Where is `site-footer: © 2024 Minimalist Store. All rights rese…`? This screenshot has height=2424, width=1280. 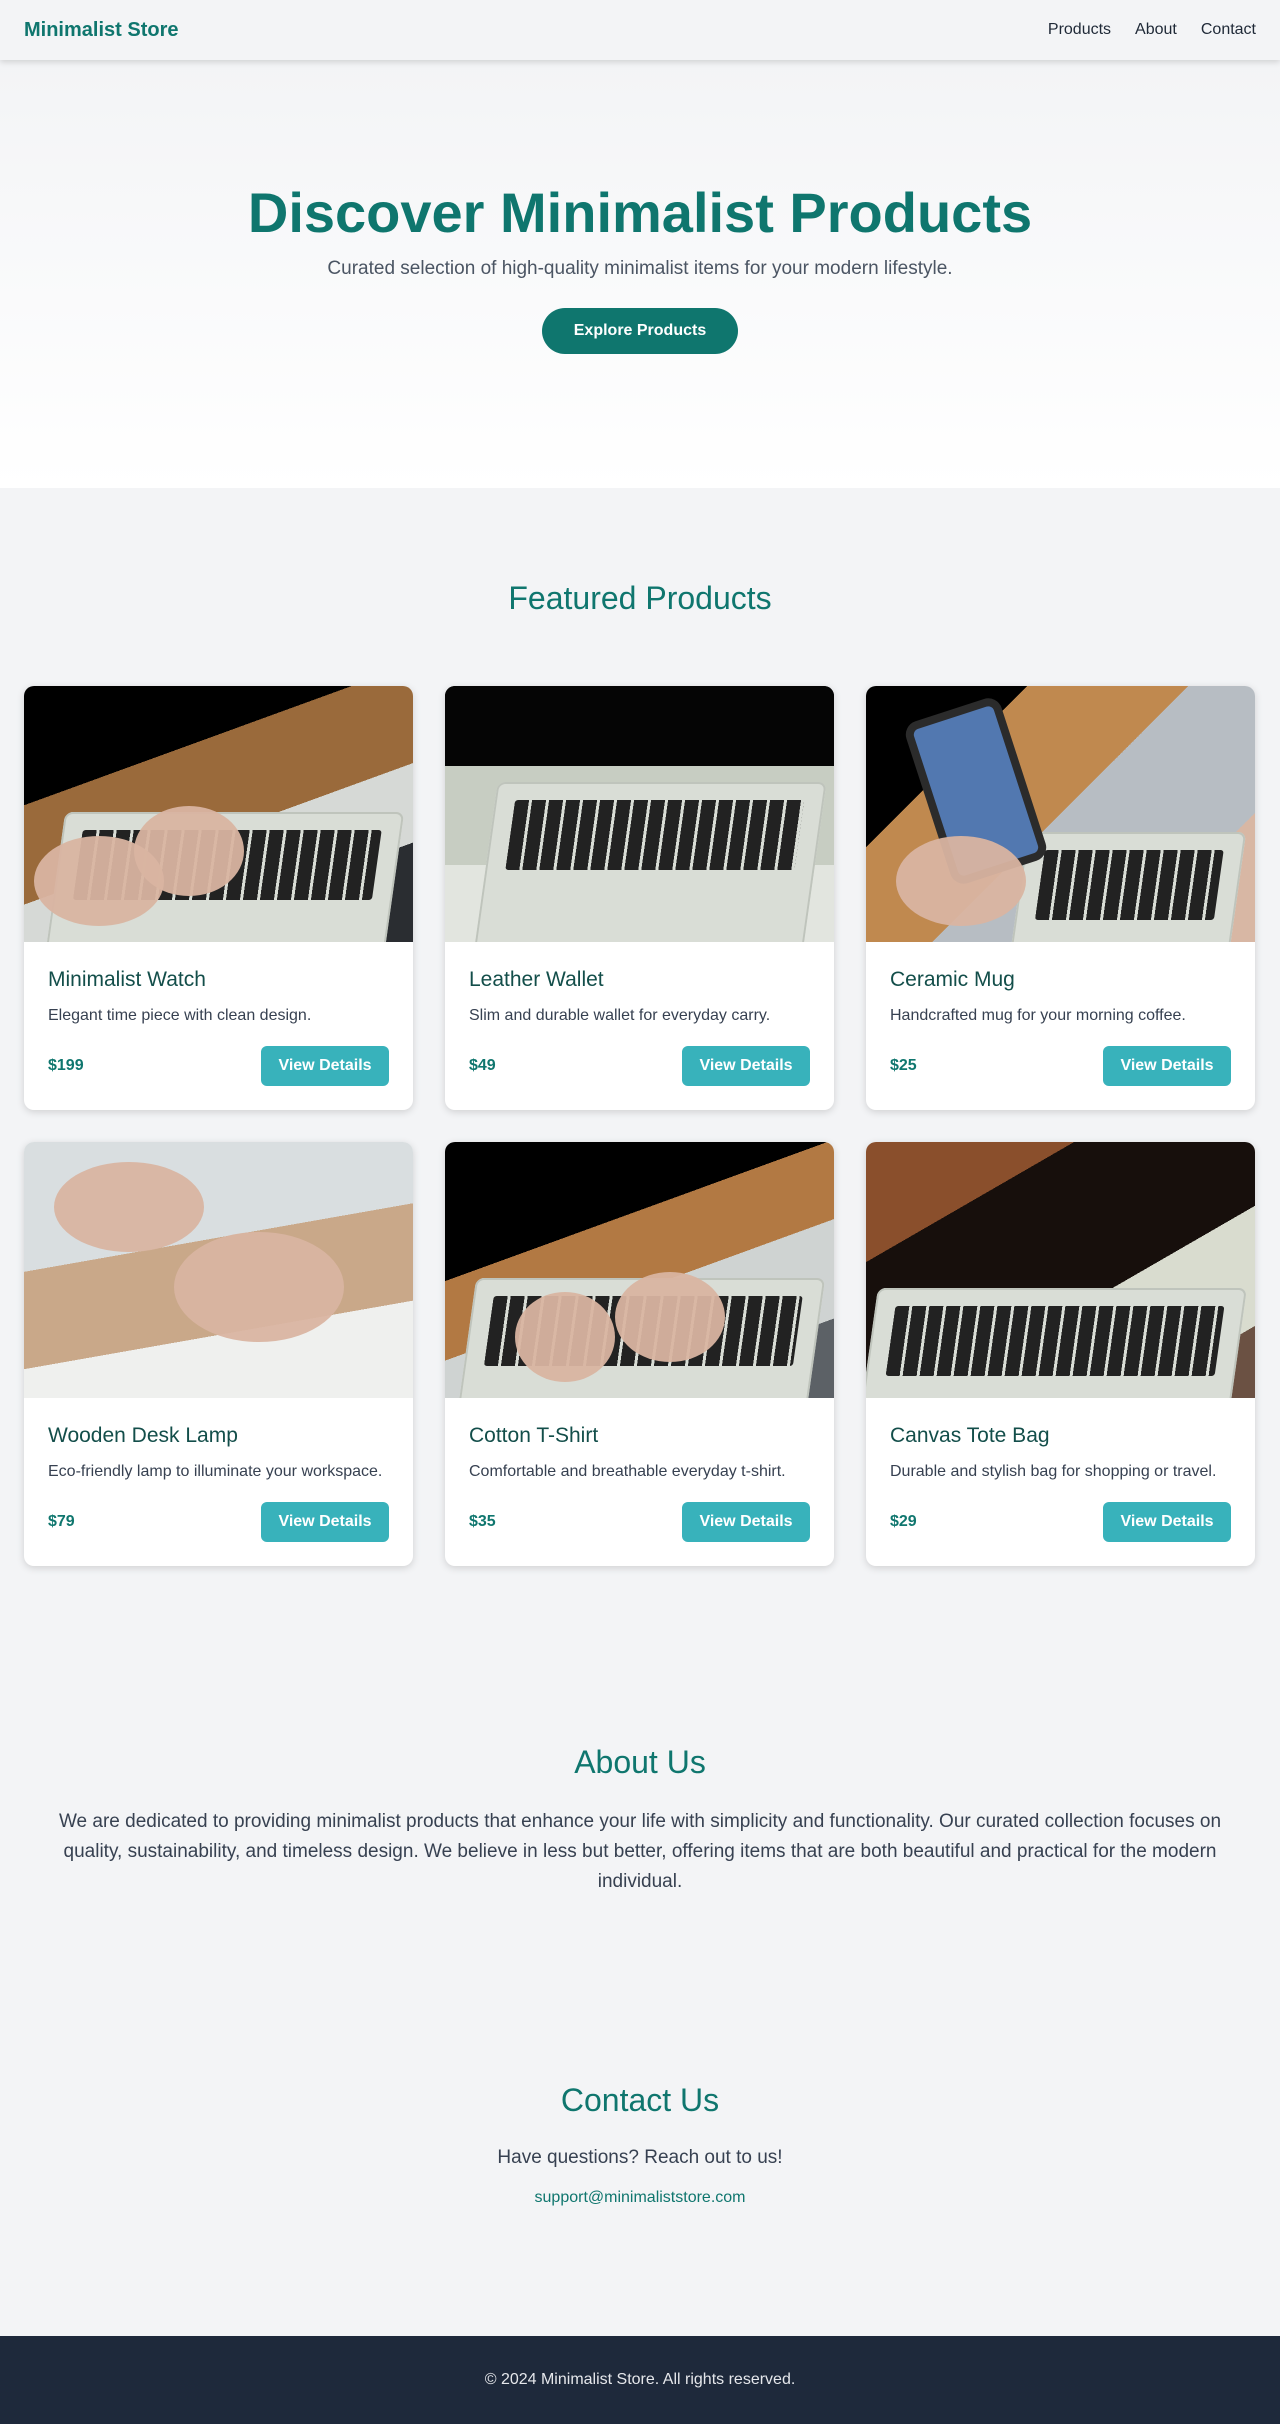
site-footer: © 2024 Minimalist Store. All rights rese… is located at coordinates (640, 2380).